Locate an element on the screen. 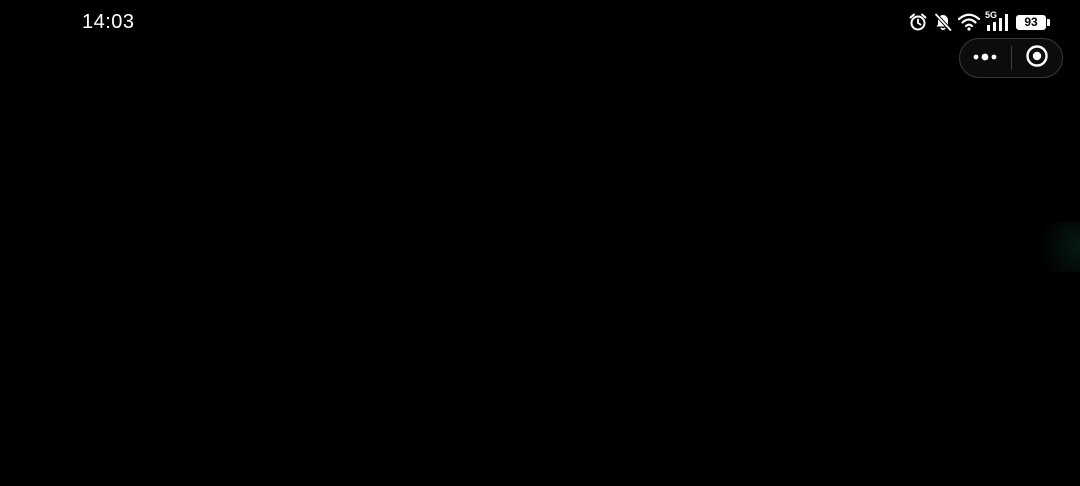 The image size is (1080, 486). target-close-icon is located at coordinates (1037, 58).